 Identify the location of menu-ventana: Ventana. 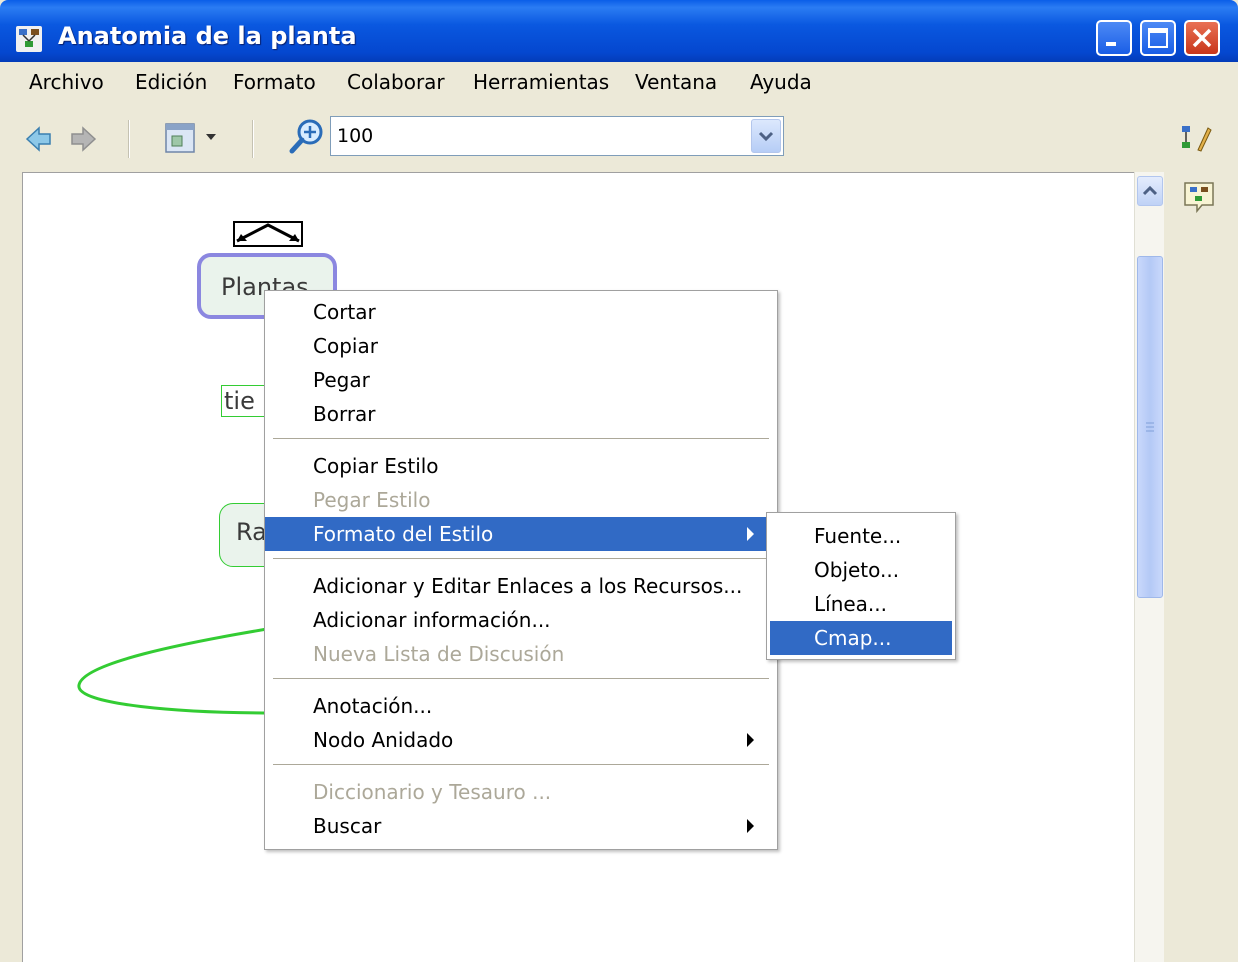
(676, 82).